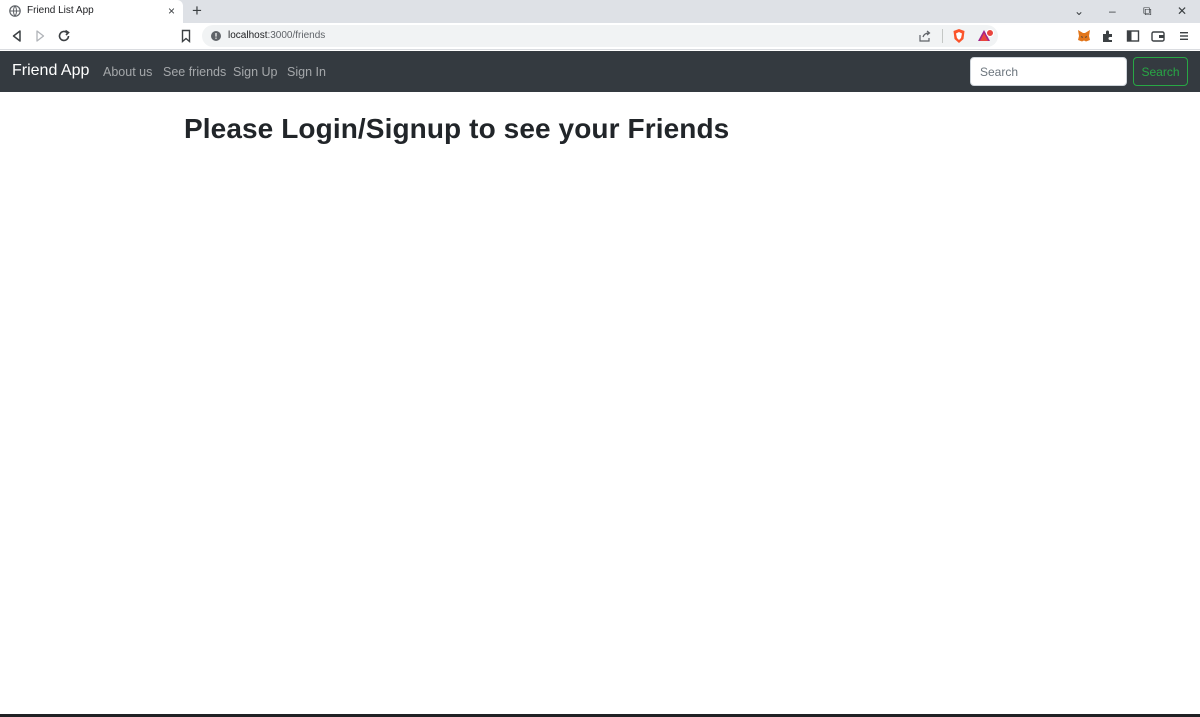  I want to click on search-input, so click(1048, 71).